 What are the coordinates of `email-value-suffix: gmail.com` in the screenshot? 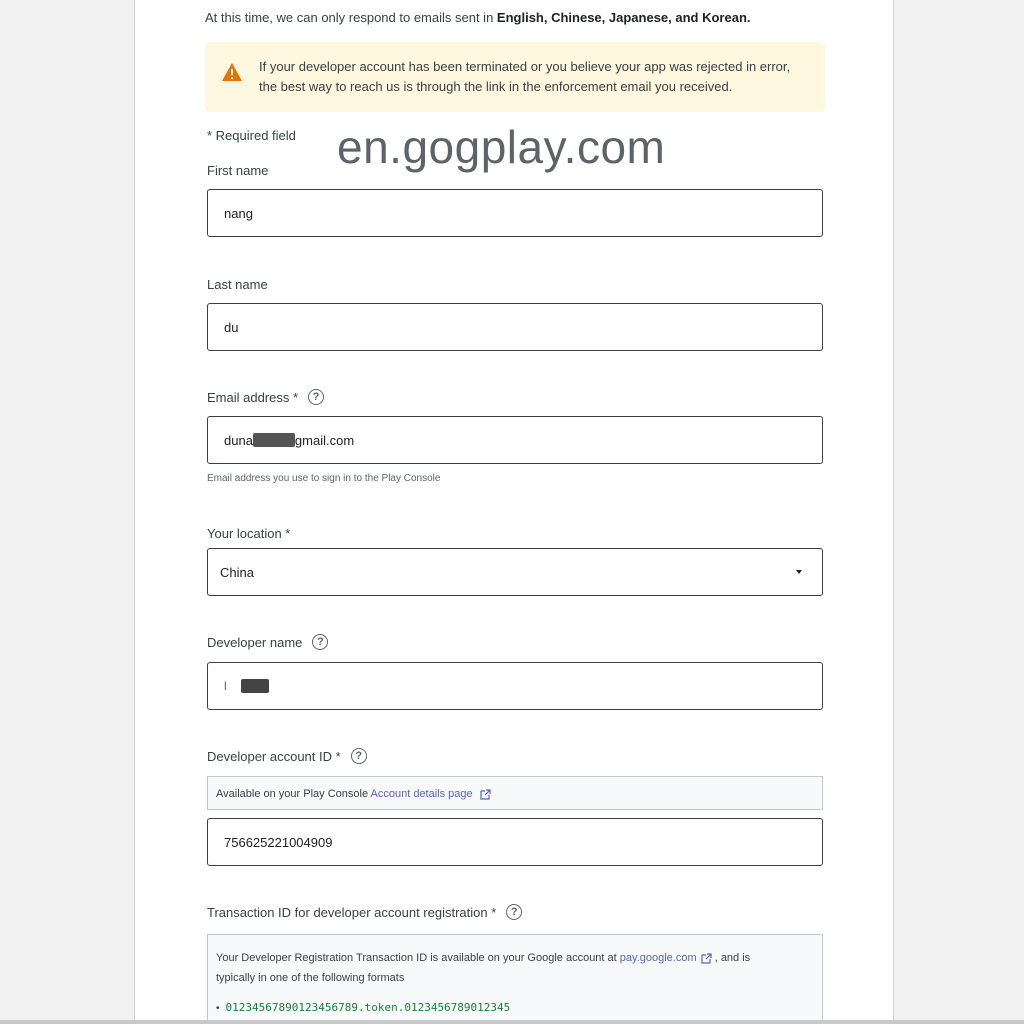 It's located at (324, 440).